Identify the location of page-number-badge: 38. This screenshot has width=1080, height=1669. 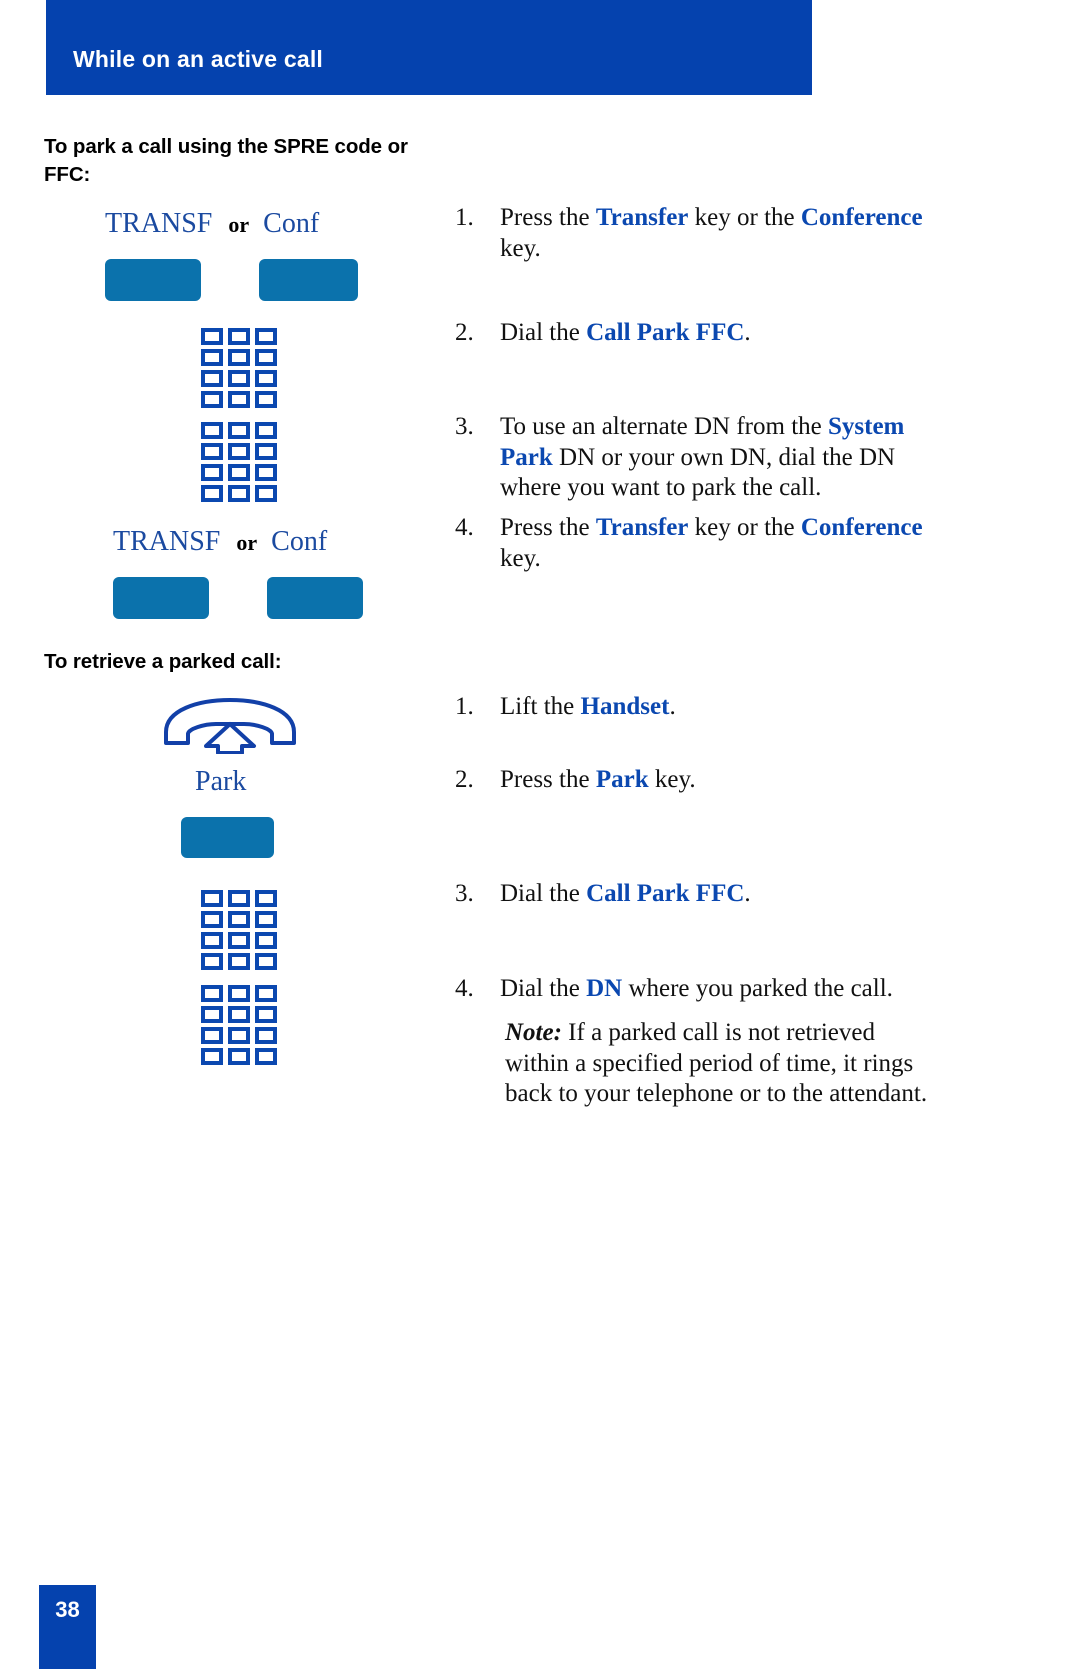
(67, 1627).